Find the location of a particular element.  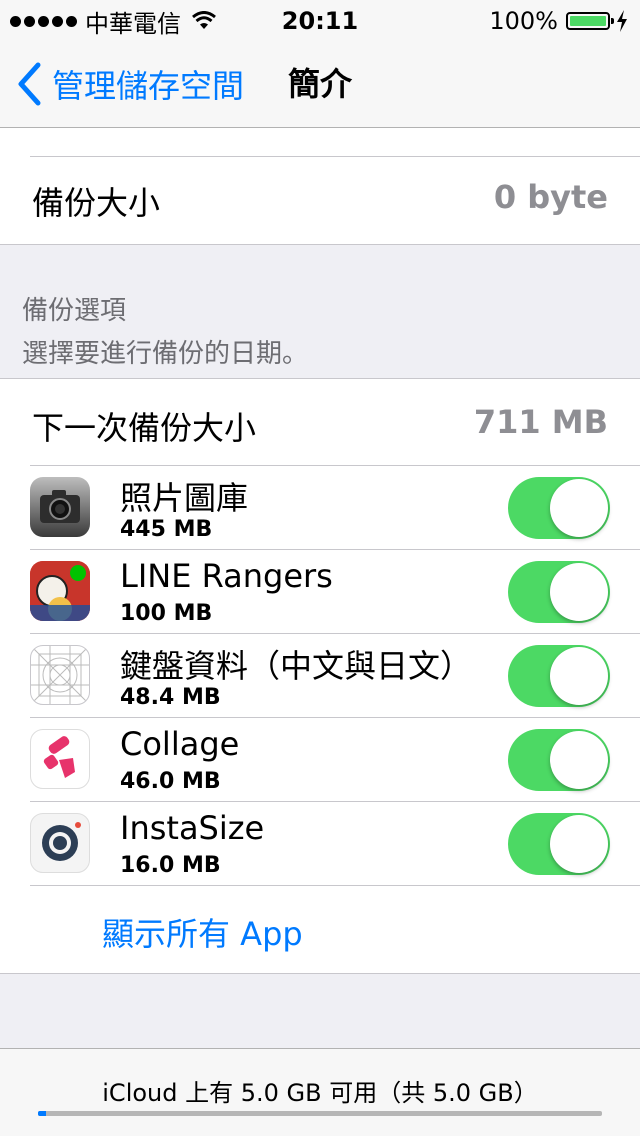

section-header: 備份選項 is located at coordinates (74, 311).